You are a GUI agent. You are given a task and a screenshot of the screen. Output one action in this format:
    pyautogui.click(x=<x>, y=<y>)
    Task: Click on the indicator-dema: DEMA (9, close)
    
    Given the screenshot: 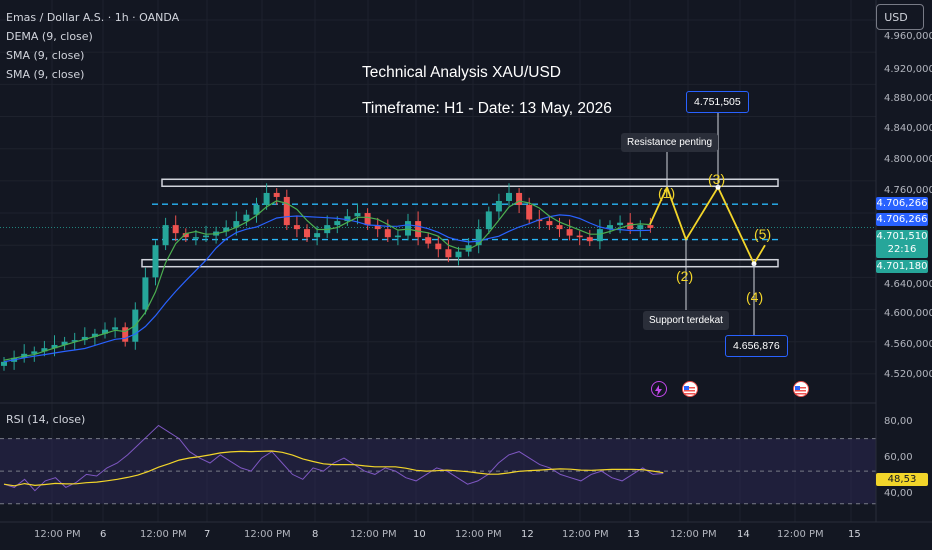 What is the action you would take?
    pyautogui.click(x=92, y=36)
    